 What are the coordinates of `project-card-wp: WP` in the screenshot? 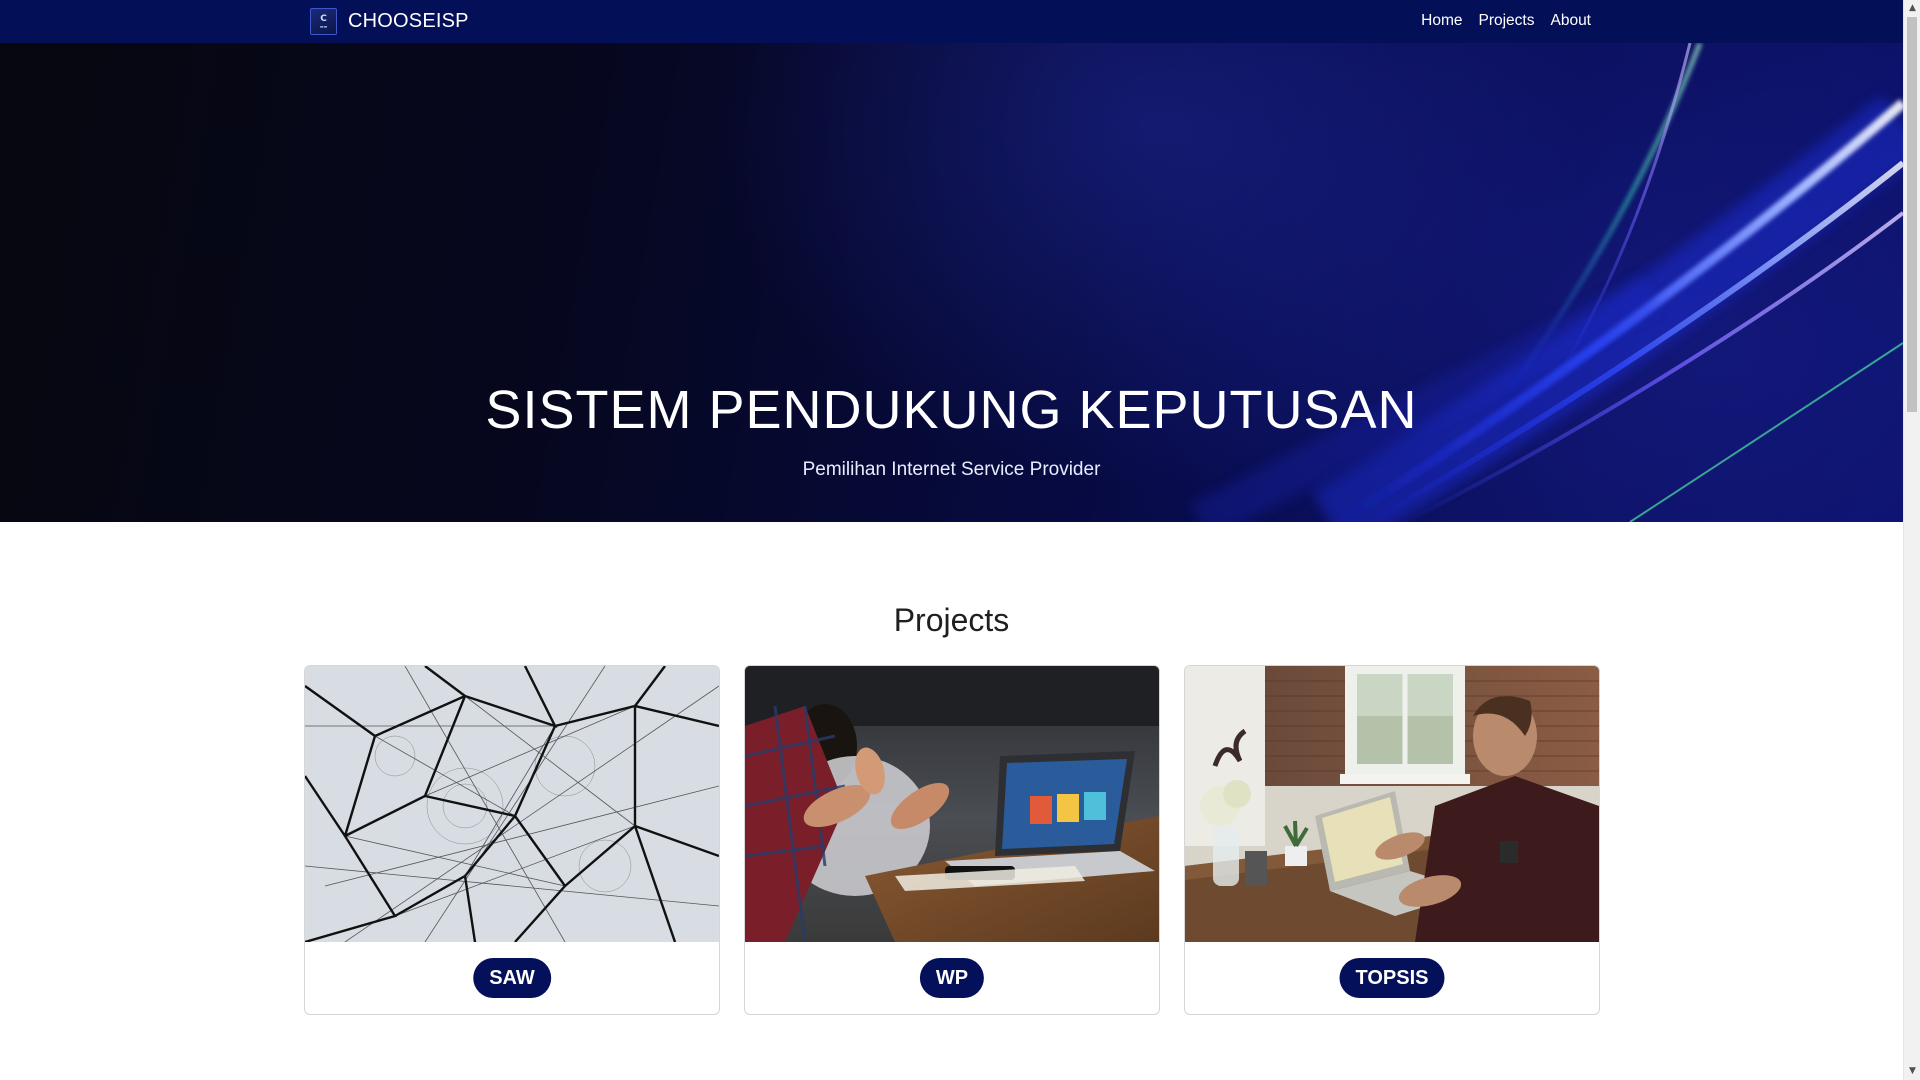 It's located at (952, 840).